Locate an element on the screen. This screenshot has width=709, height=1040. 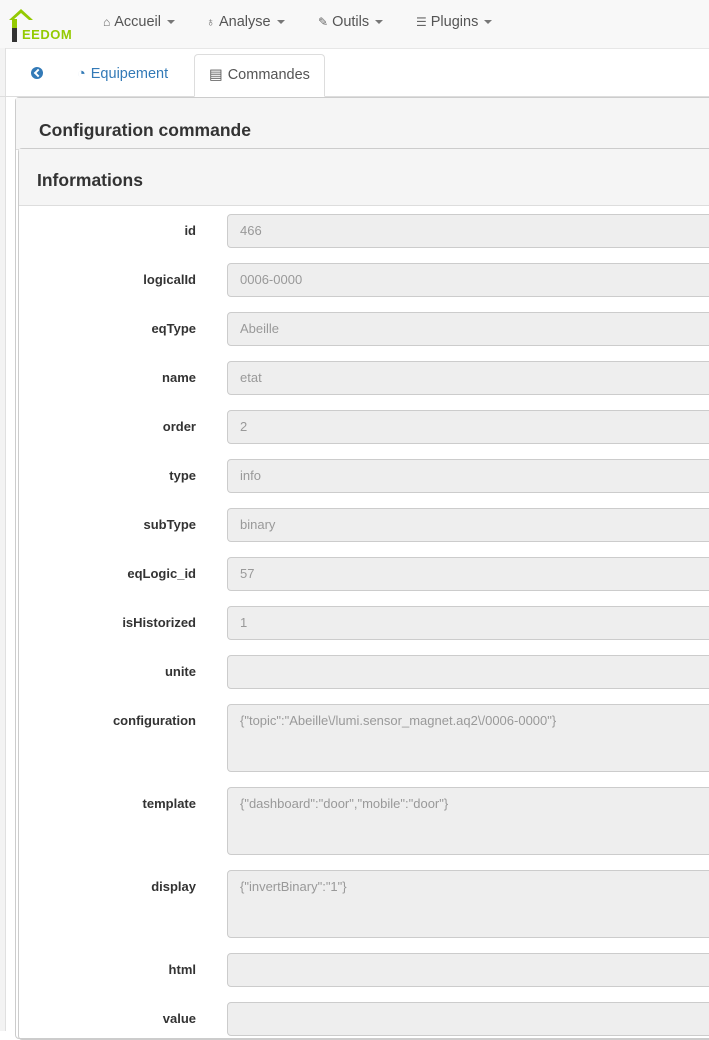
nav-outils: ✎ Outils is located at coordinates (351, 22).